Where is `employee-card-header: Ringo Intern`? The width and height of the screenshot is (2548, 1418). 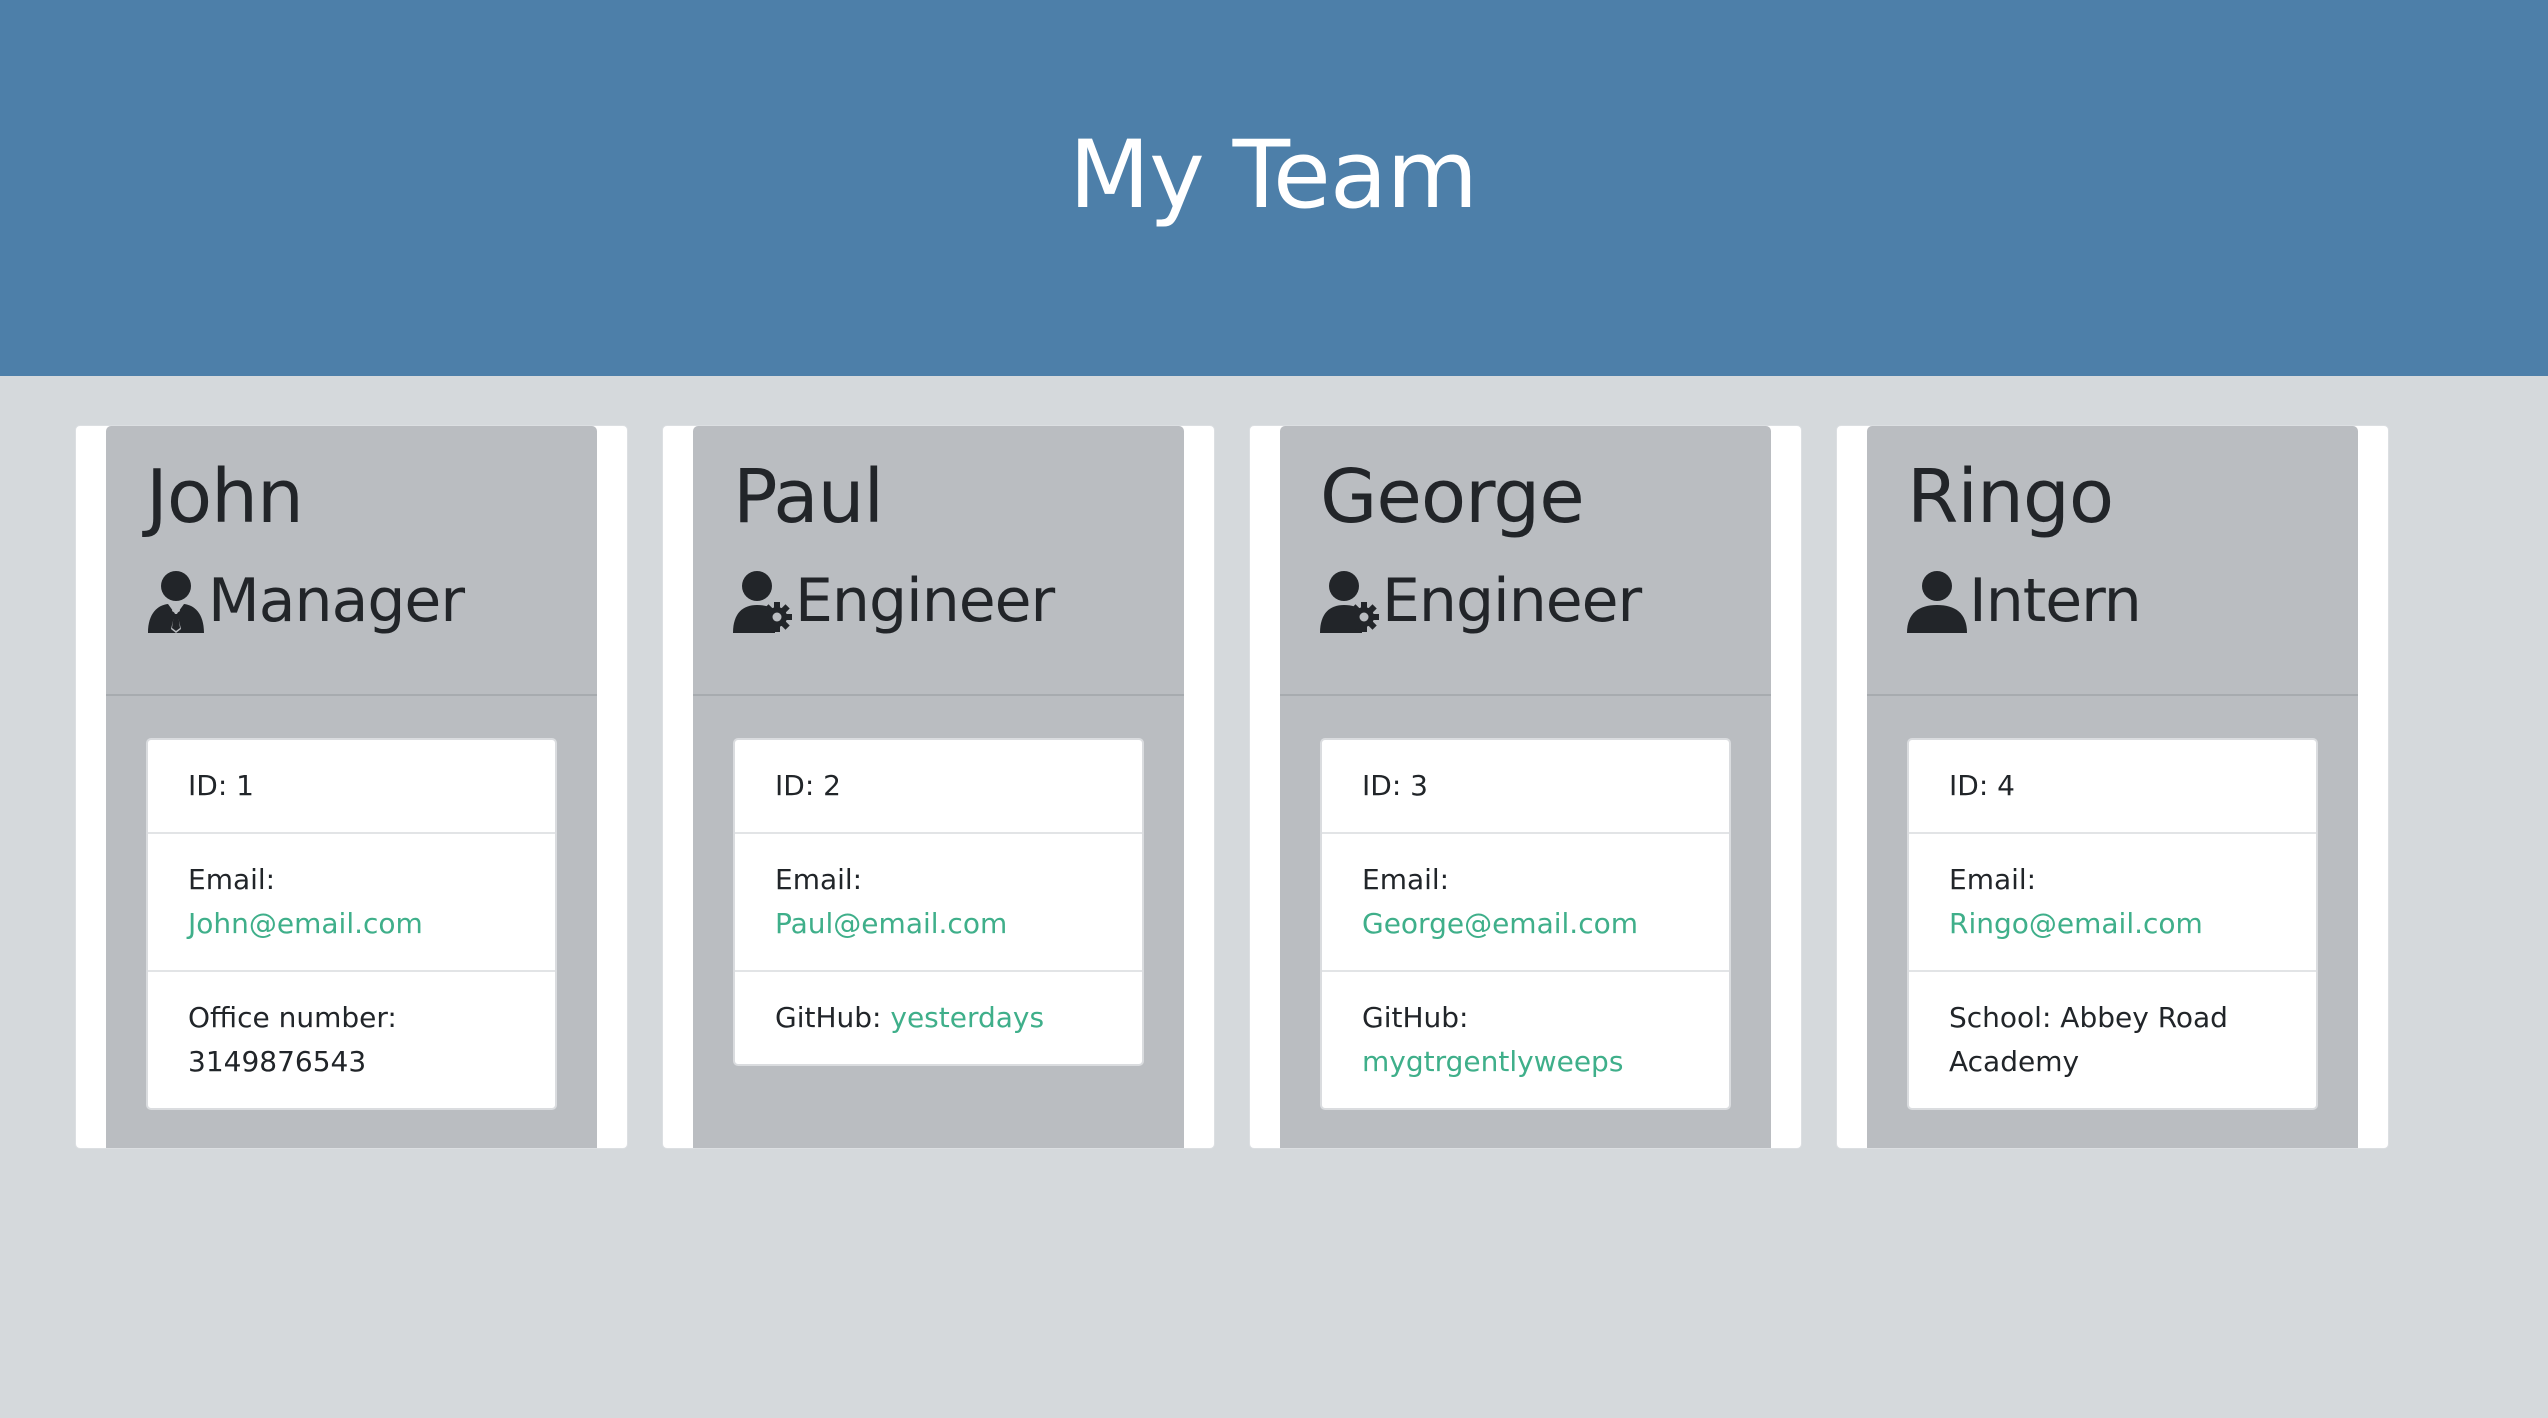
employee-card-header: Ringo Intern is located at coordinates (2112, 561).